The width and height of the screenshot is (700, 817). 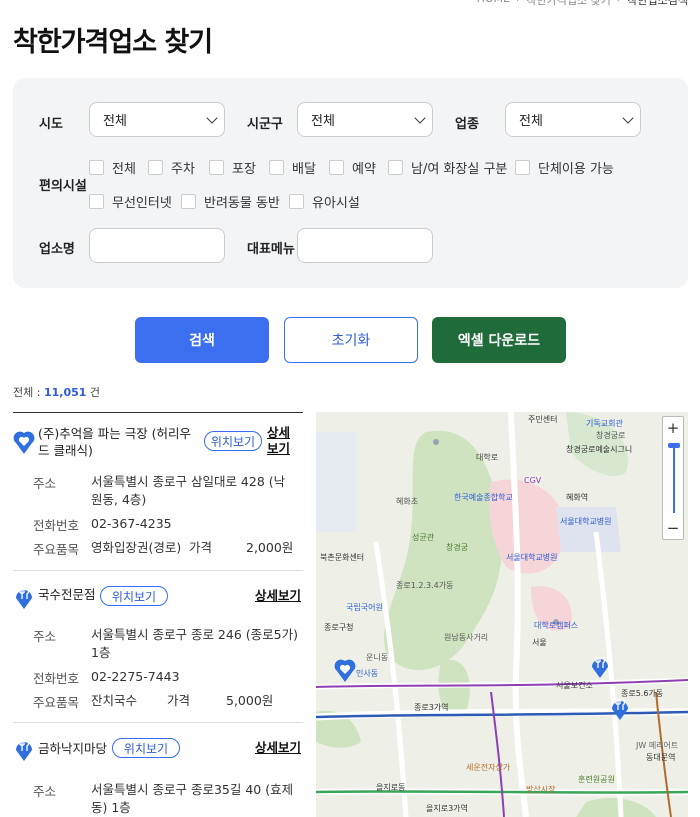 What do you see at coordinates (135, 676) in the screenshot?
I see `phone-value: 02-2275-7443` at bounding box center [135, 676].